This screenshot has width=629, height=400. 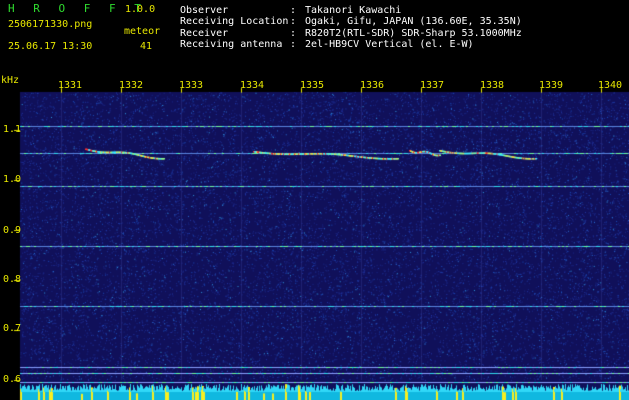 What do you see at coordinates (140, 9) in the screenshot?
I see `app-version: 1.0.0` at bounding box center [140, 9].